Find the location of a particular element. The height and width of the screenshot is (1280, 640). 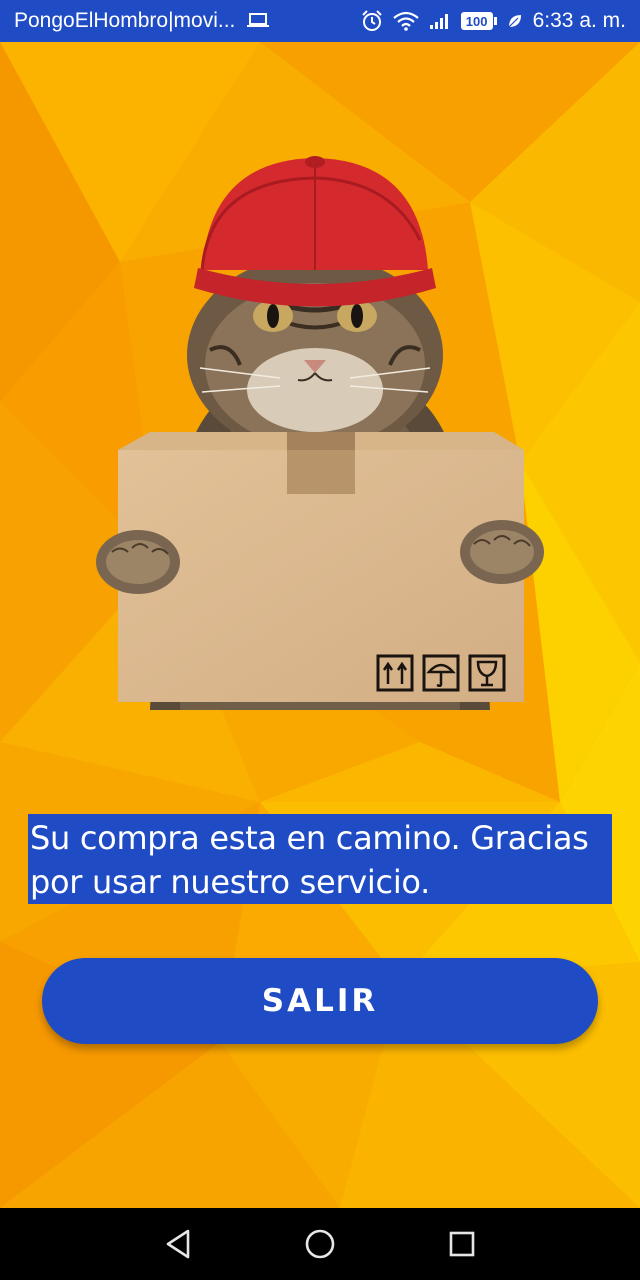

status-bar: PongoElHombro|movi... 100 6:33 a. m. is located at coordinates (320, 21).